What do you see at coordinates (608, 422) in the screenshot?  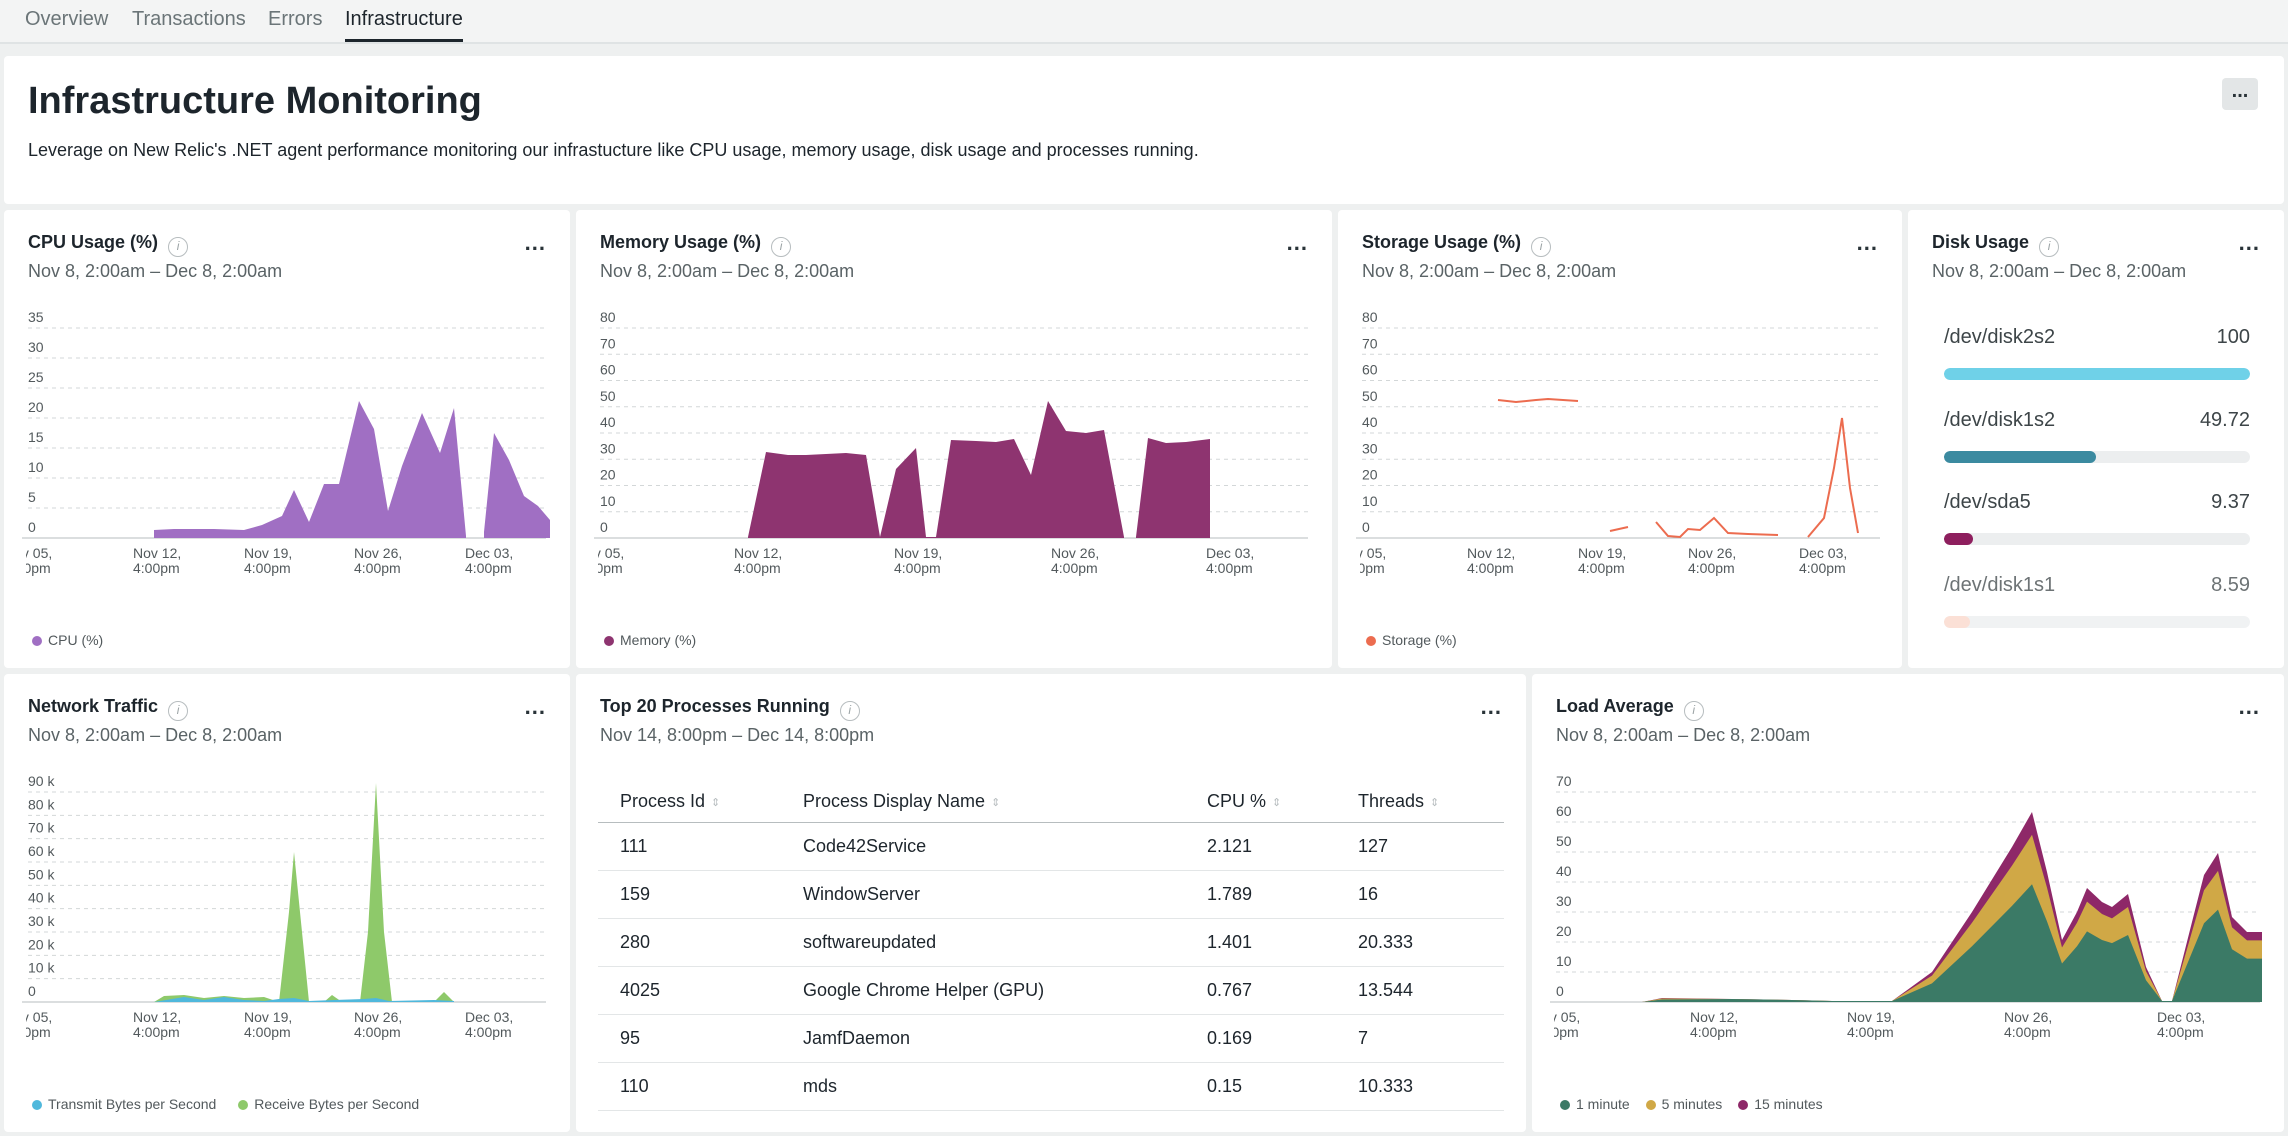 I see `y-tick-label: 40` at bounding box center [608, 422].